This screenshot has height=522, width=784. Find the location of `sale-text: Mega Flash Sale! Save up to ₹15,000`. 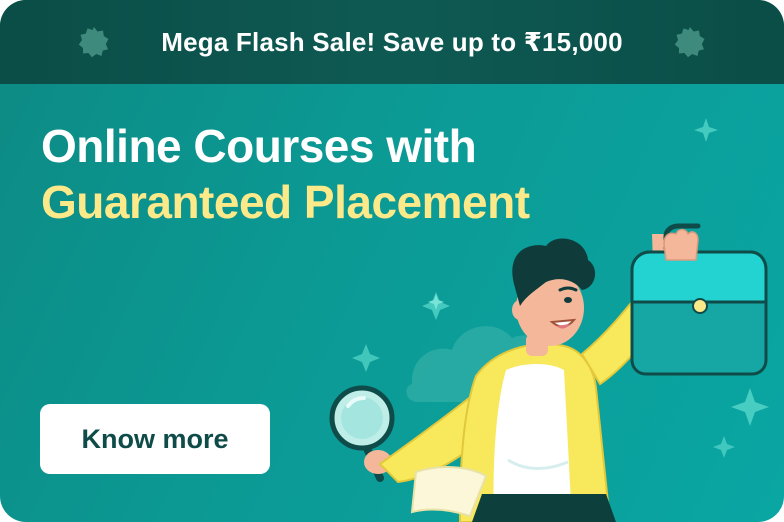

sale-text: Mega Flash Sale! Save up to ₹15,000 is located at coordinates (392, 41).